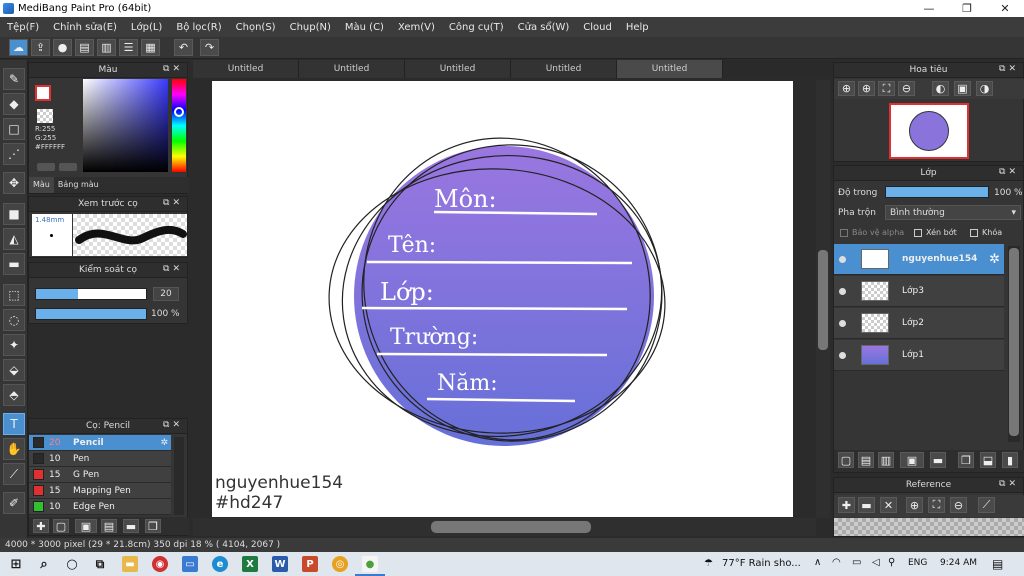  What do you see at coordinates (997, 564) in the screenshot?
I see `notification-icon: ▤` at bounding box center [997, 564].